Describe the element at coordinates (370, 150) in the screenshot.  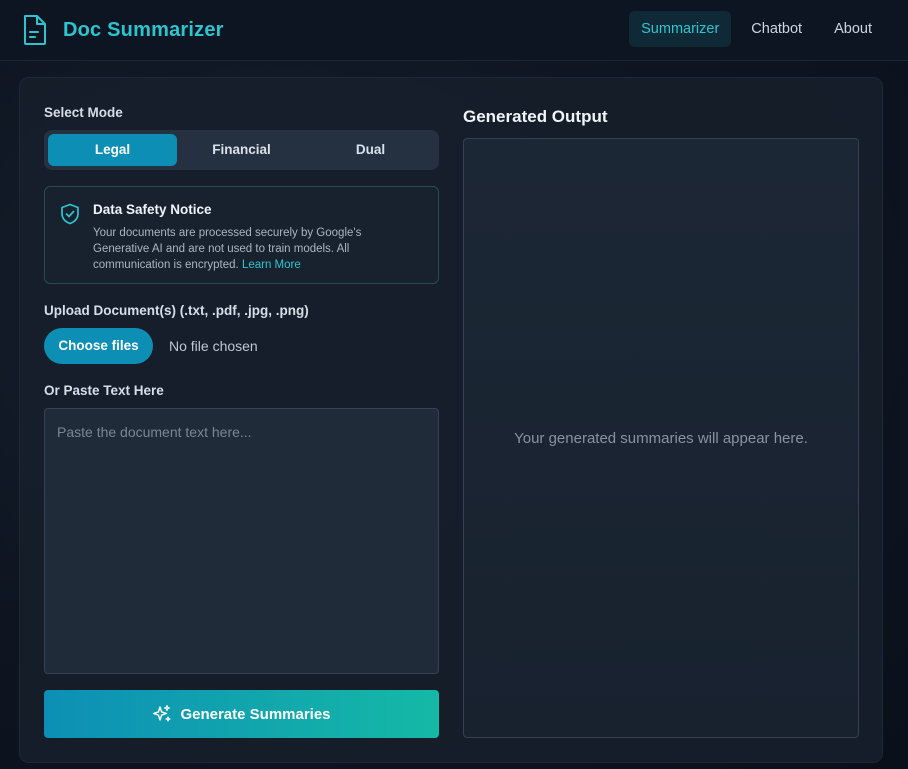
I see `mode-dual-button: Dual` at that location.